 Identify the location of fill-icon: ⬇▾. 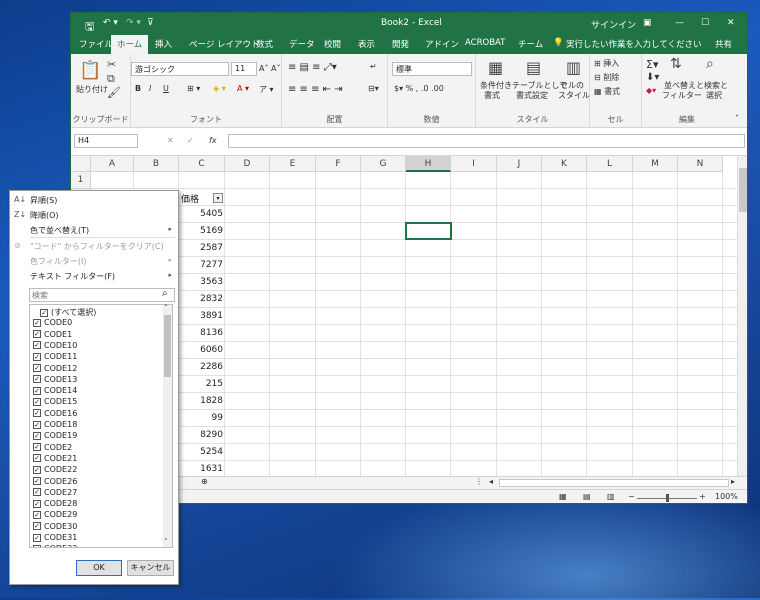
(652, 77).